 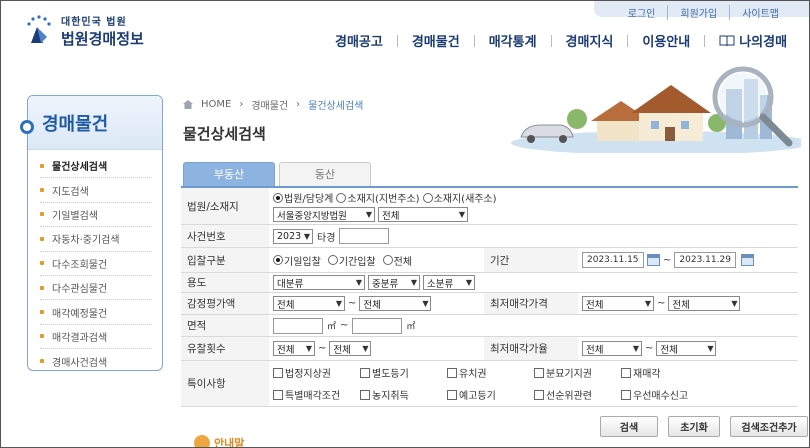 What do you see at coordinates (229, 174) in the screenshot?
I see `tab-real-estate: 부동산` at bounding box center [229, 174].